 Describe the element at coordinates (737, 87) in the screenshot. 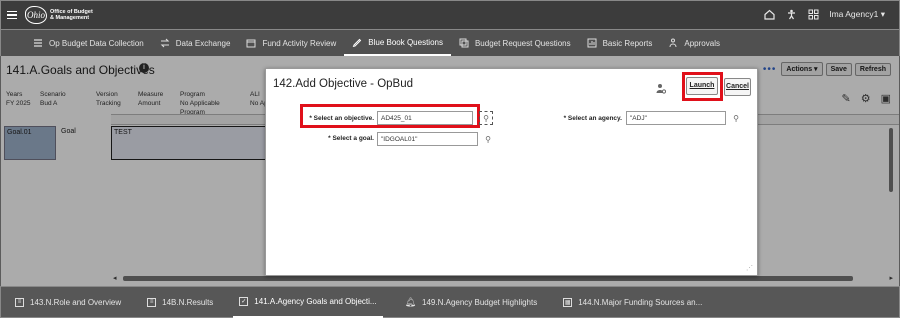

I see `cancel-button: Cancel` at that location.